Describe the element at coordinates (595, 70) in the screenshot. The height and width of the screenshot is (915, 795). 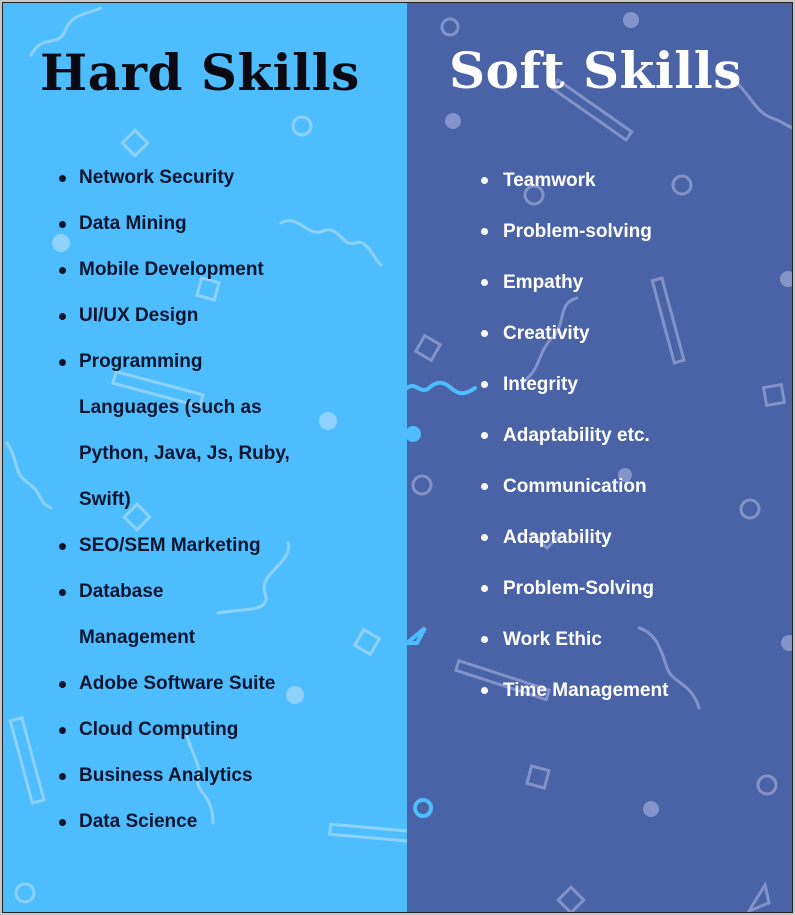
I see `soft-skills-title: Soft Skills` at that location.